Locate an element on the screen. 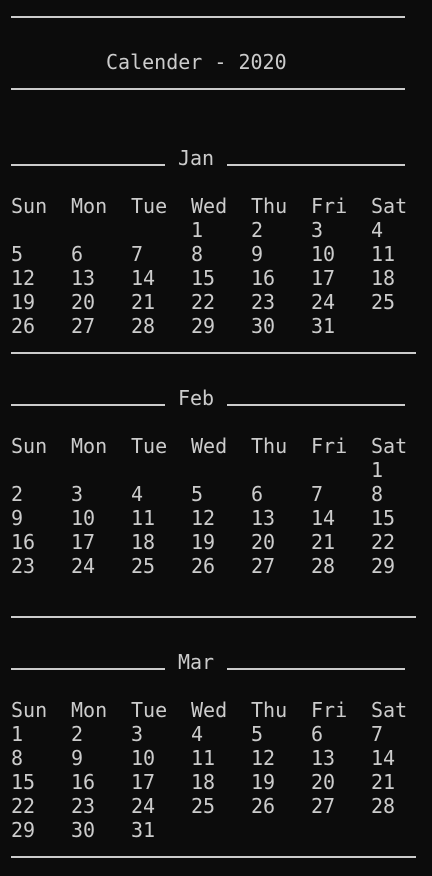  week-row: 1 2 3 4 5 6 7 is located at coordinates (221, 734).